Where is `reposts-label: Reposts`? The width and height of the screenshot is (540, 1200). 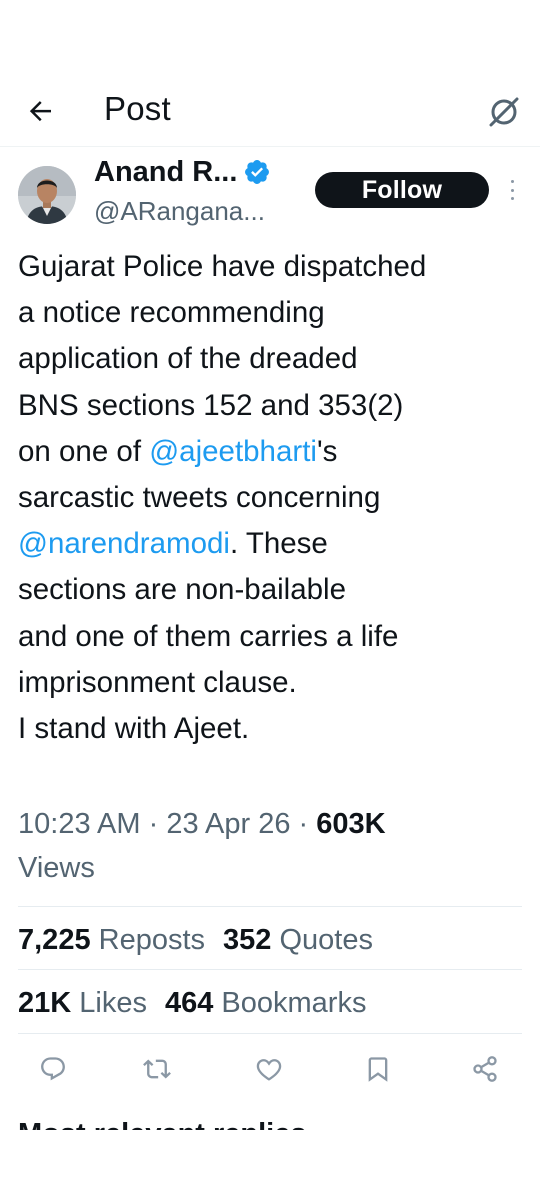 reposts-label: Reposts is located at coordinates (152, 940).